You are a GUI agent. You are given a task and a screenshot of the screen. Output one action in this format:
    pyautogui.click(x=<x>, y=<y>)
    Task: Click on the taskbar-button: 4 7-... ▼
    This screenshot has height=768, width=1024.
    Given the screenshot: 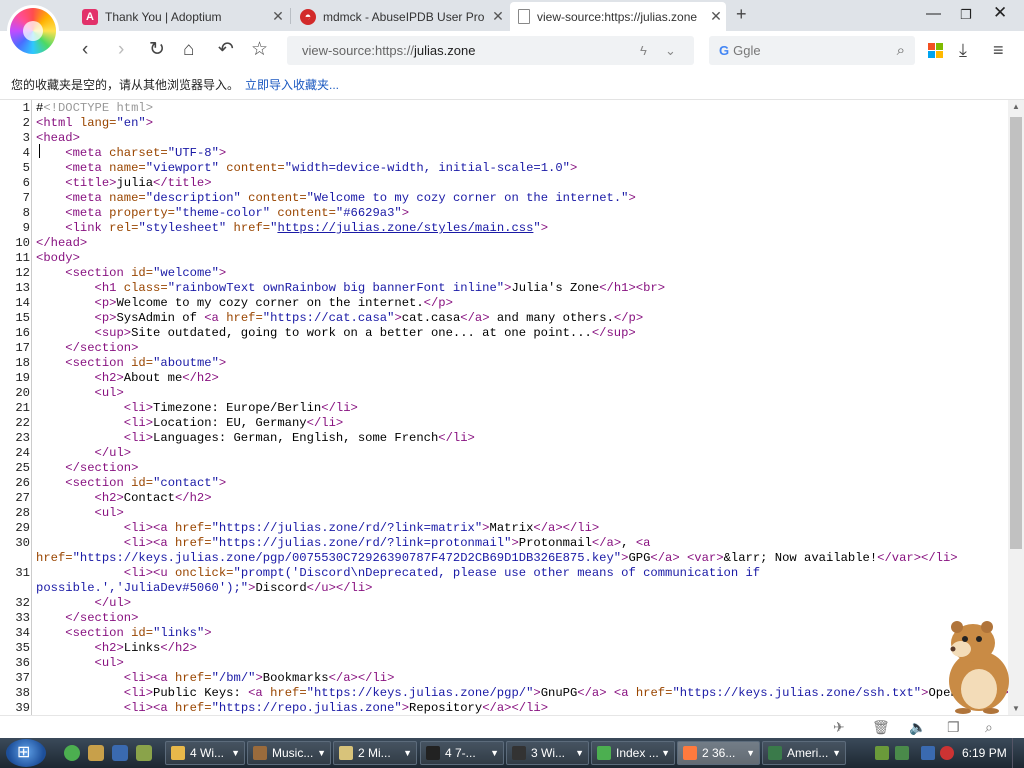 What is the action you would take?
    pyautogui.click(x=462, y=753)
    